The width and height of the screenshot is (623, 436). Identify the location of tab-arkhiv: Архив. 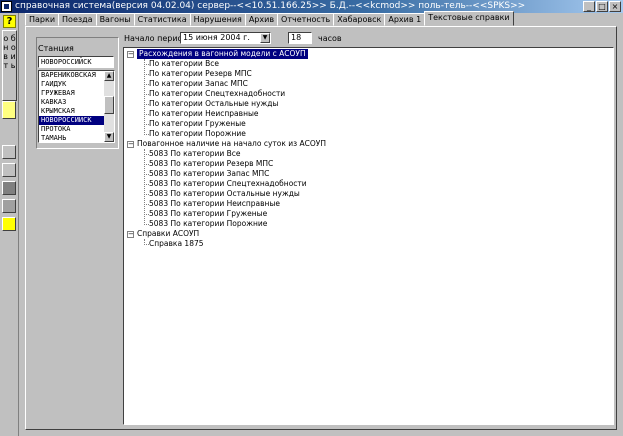
(261, 19).